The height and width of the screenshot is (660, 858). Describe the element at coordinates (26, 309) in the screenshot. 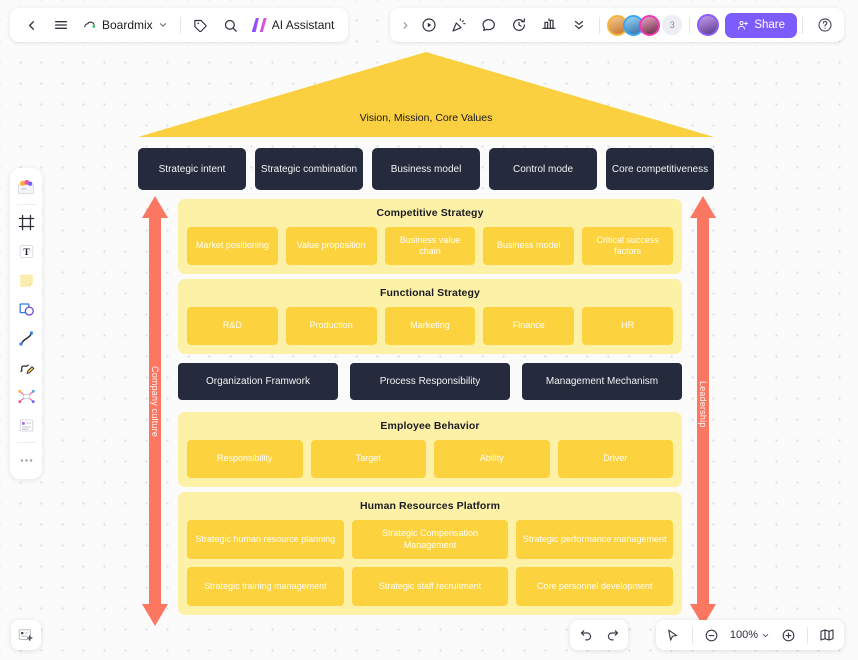

I see `shapes-icon` at that location.